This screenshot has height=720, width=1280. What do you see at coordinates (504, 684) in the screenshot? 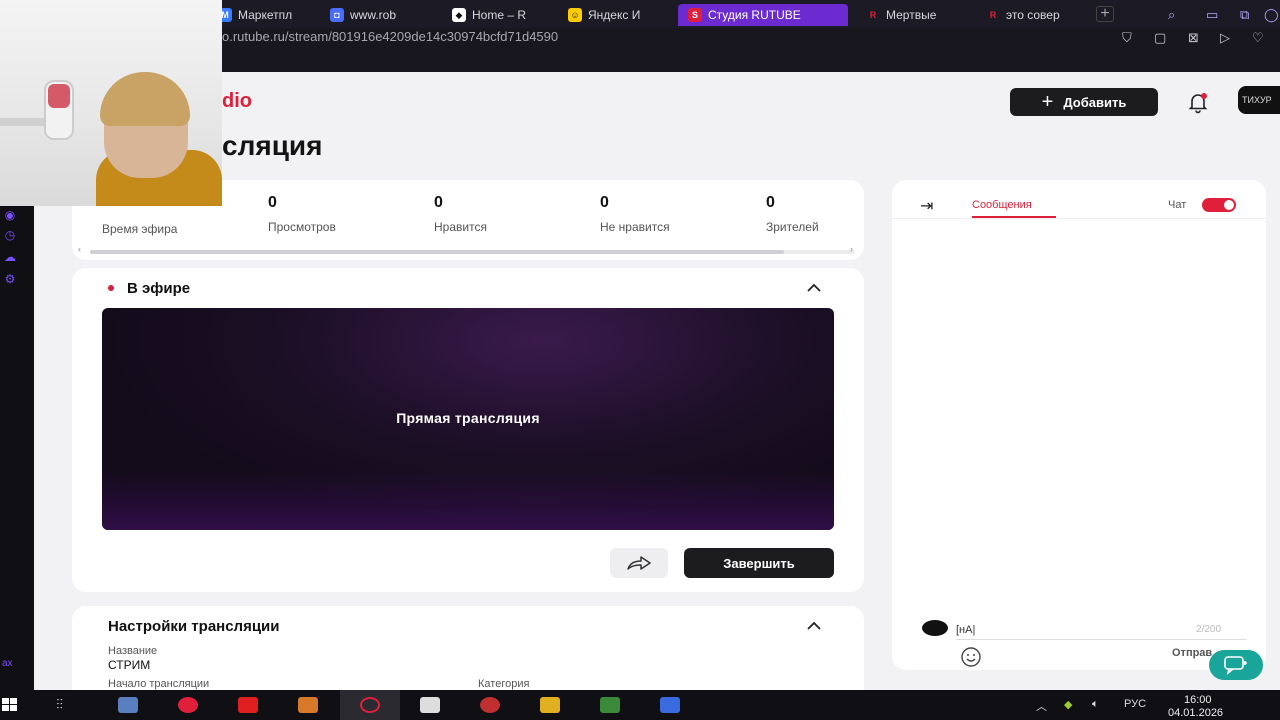
I see `category-label: Категория` at bounding box center [504, 684].